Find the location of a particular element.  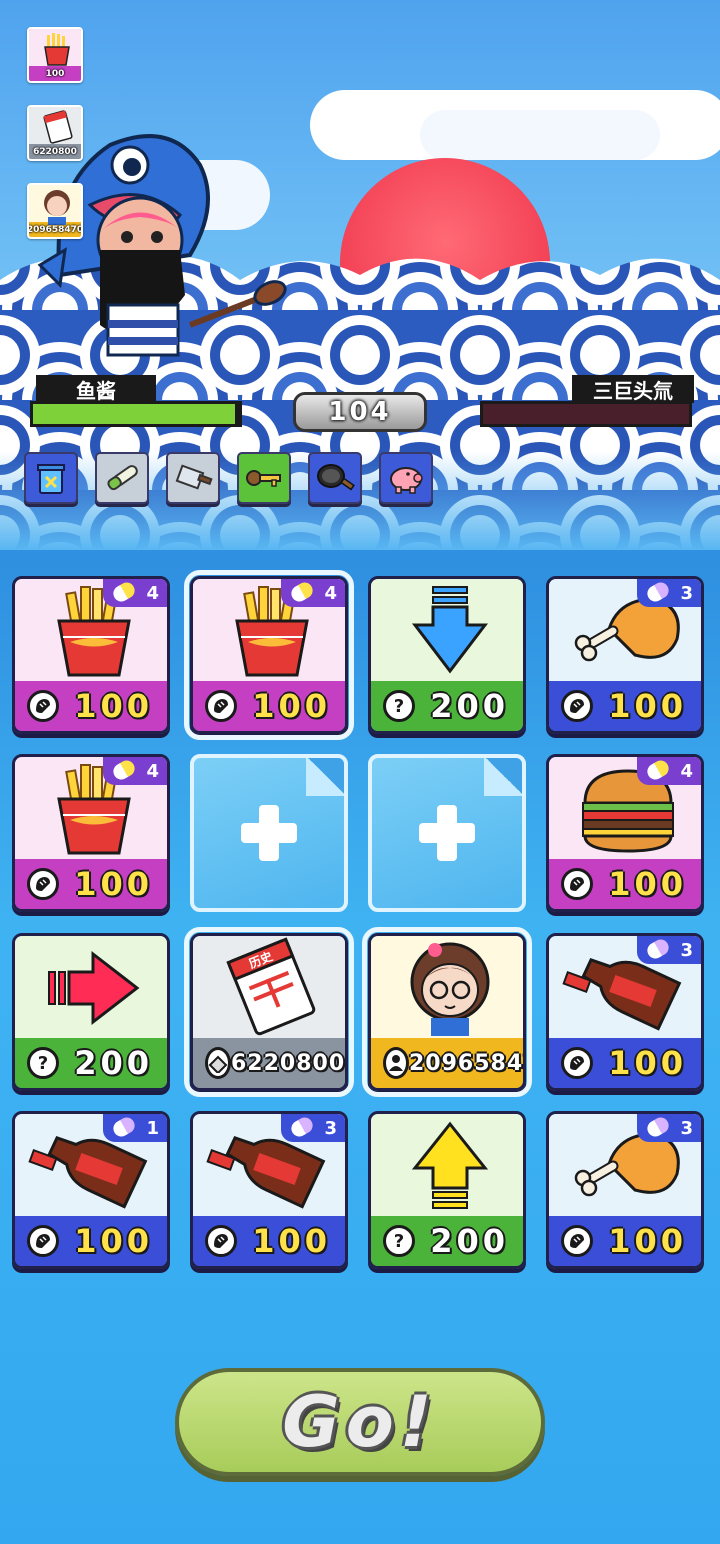

player-hp-bar is located at coordinates (136, 414).